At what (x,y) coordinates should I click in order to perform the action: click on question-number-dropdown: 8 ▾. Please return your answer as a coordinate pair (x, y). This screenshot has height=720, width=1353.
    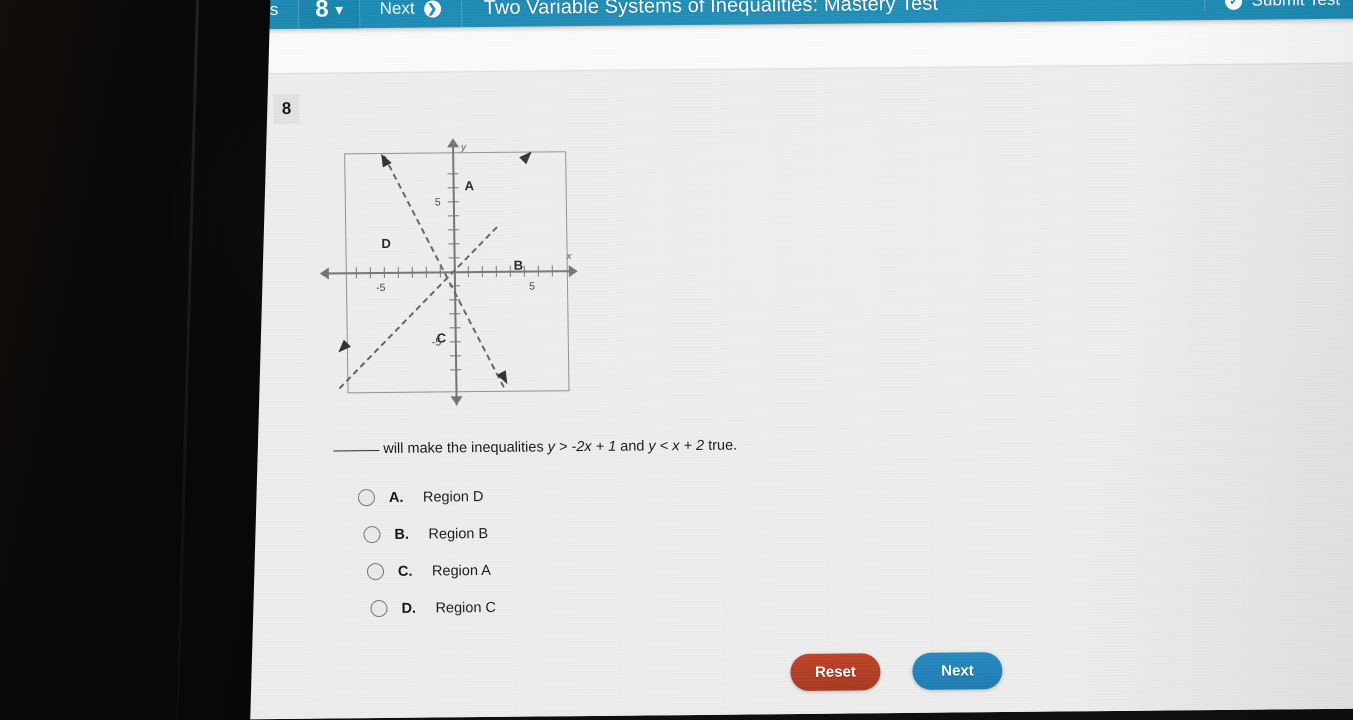
    Looking at the image, I should click on (329, 14).